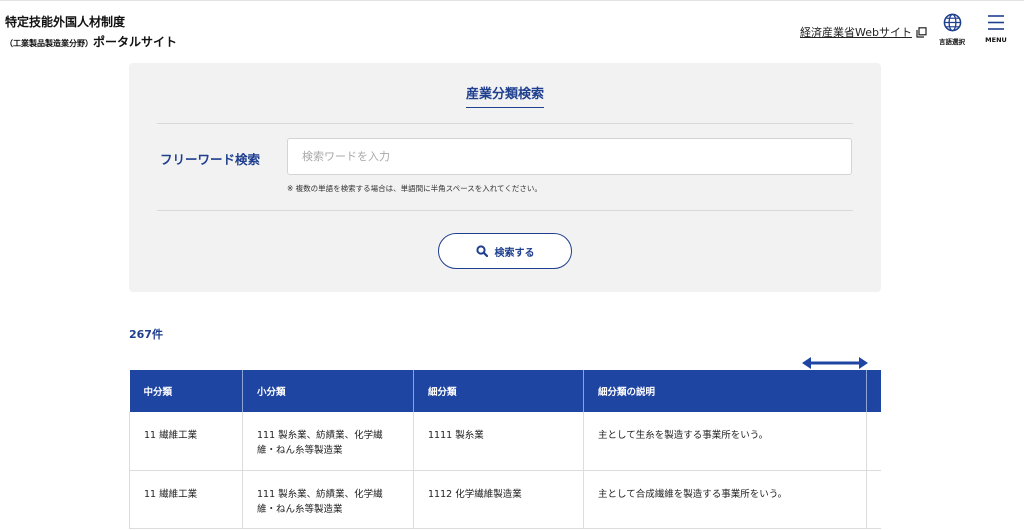 Image resolution: width=1024 pixels, height=530 pixels. What do you see at coordinates (505, 123) in the screenshot?
I see `divider-top` at bounding box center [505, 123].